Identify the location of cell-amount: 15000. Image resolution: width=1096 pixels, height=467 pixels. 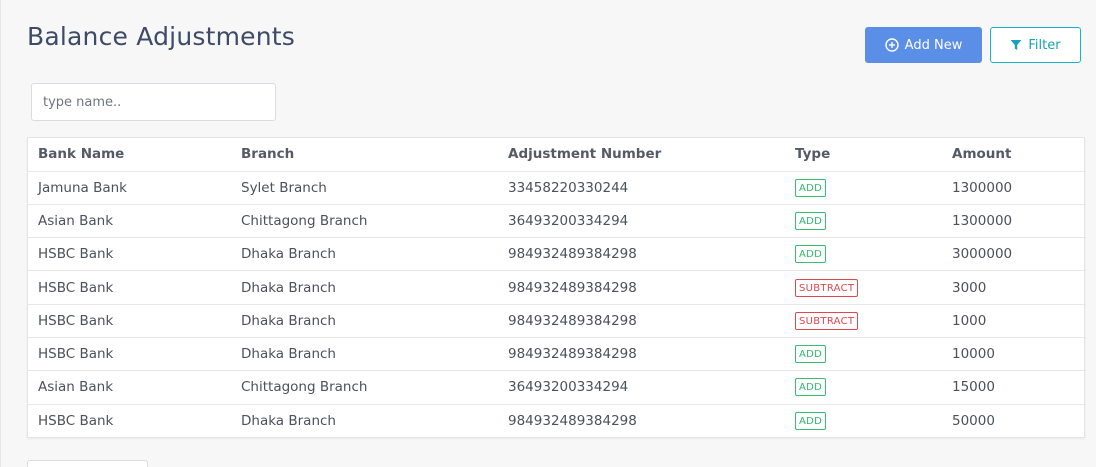
(1014, 387).